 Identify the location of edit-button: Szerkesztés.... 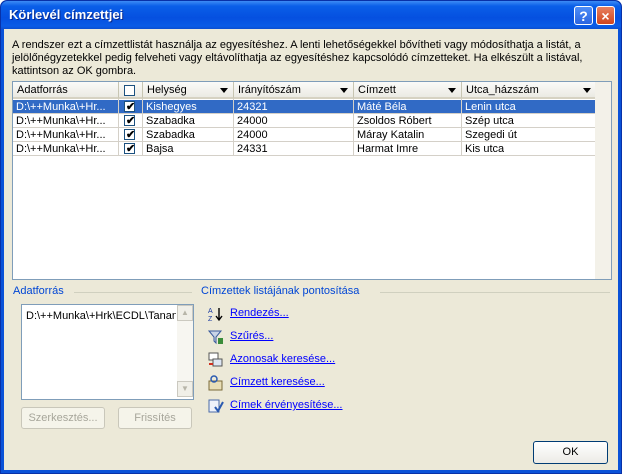
(63, 418).